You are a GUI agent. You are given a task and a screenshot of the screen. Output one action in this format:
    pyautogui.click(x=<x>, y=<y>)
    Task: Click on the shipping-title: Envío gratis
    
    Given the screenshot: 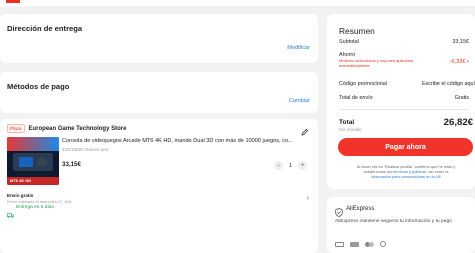 What is the action you would take?
    pyautogui.click(x=20, y=195)
    